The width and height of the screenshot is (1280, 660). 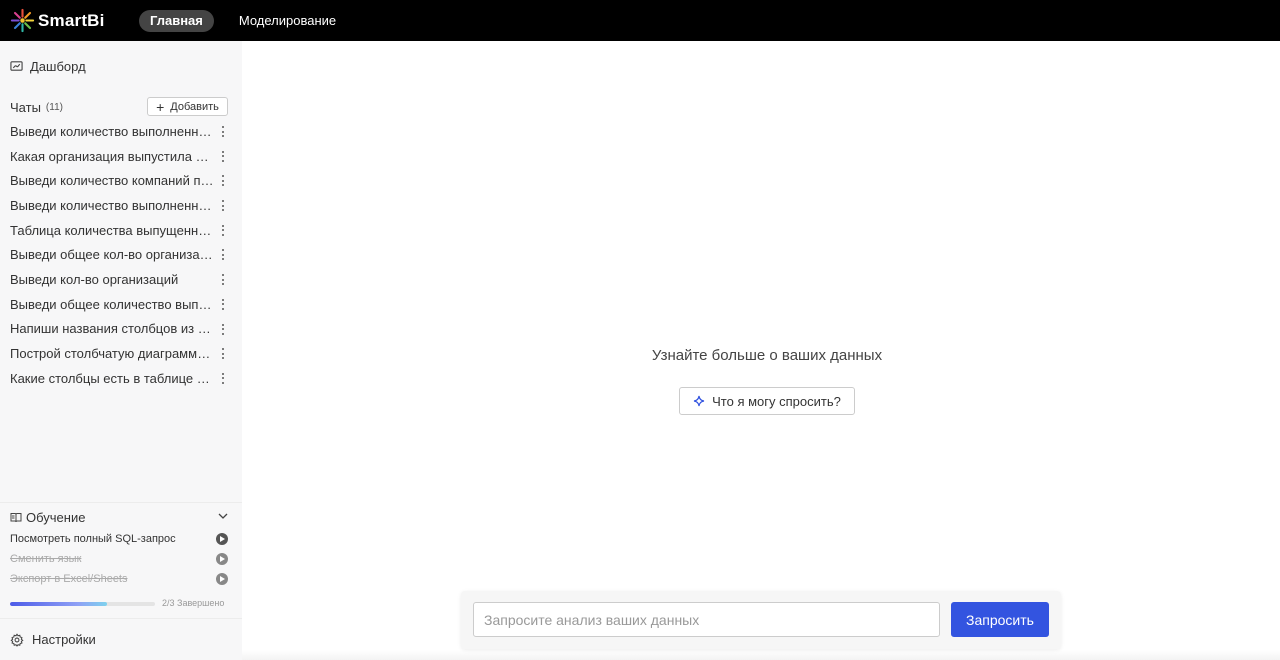 I want to click on chat-item-label: Напиши названия столбцов из таблицы, so click(x=112, y=329).